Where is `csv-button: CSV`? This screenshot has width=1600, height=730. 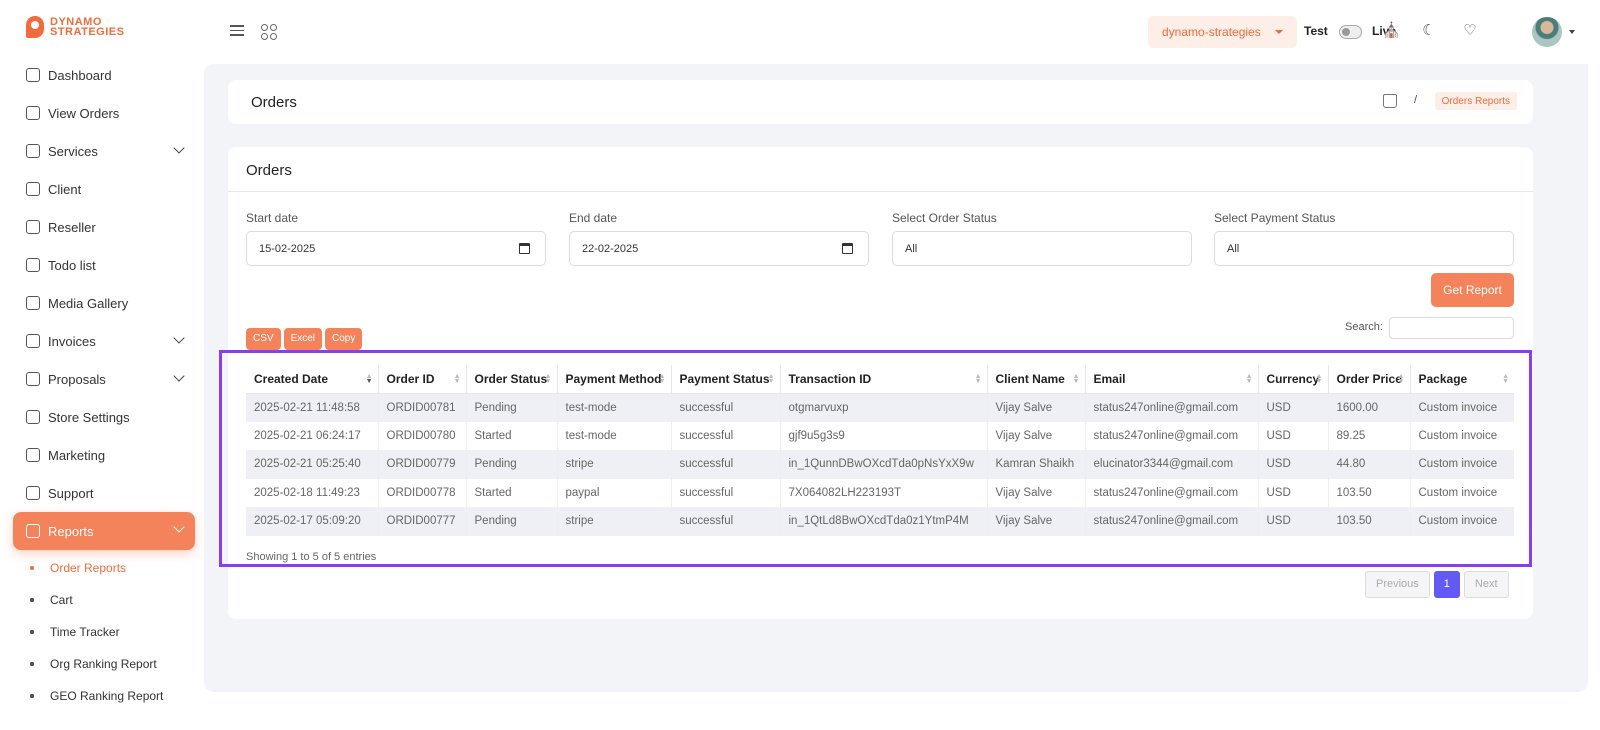
csv-button: CSV is located at coordinates (263, 339).